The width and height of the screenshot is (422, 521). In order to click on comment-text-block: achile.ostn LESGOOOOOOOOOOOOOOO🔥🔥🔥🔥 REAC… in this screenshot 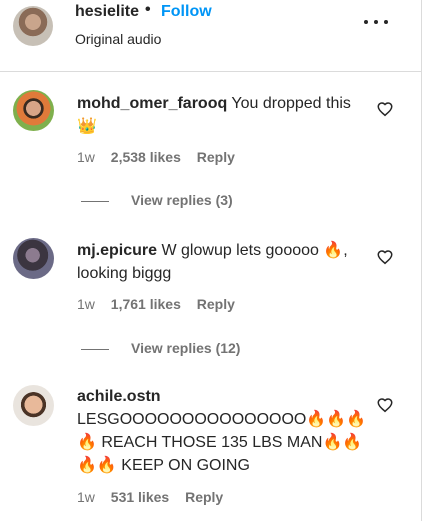, I will do `click(222, 431)`.